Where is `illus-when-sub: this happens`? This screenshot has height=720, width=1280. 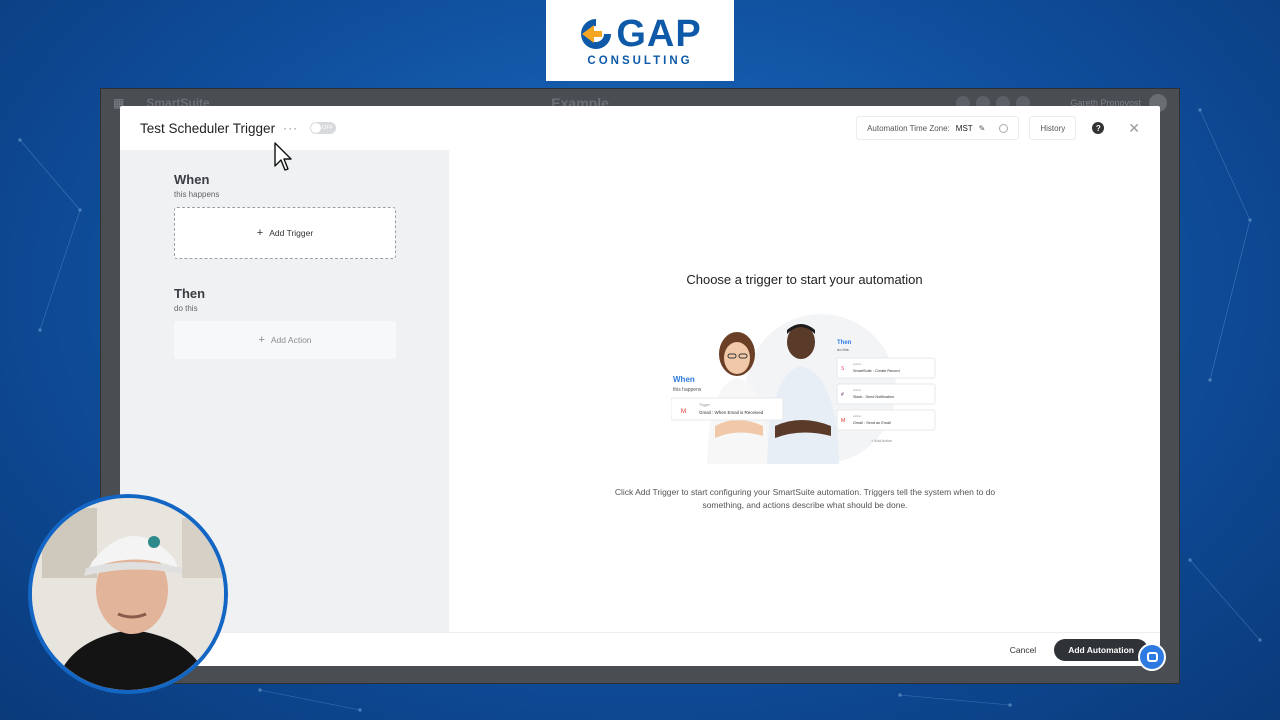
illus-when-sub: this happens is located at coordinates (687, 390).